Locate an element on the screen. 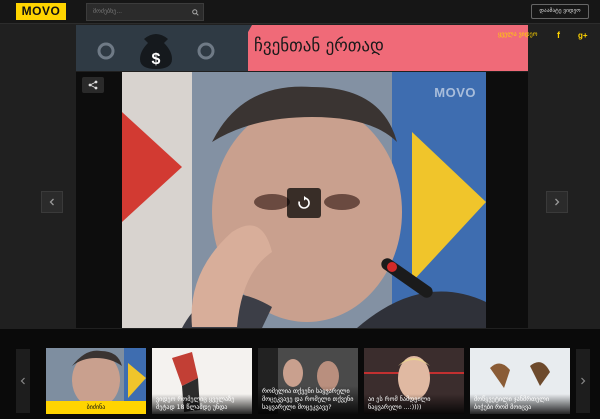 This screenshot has width=600, height=419. search-icon is located at coordinates (195, 12).